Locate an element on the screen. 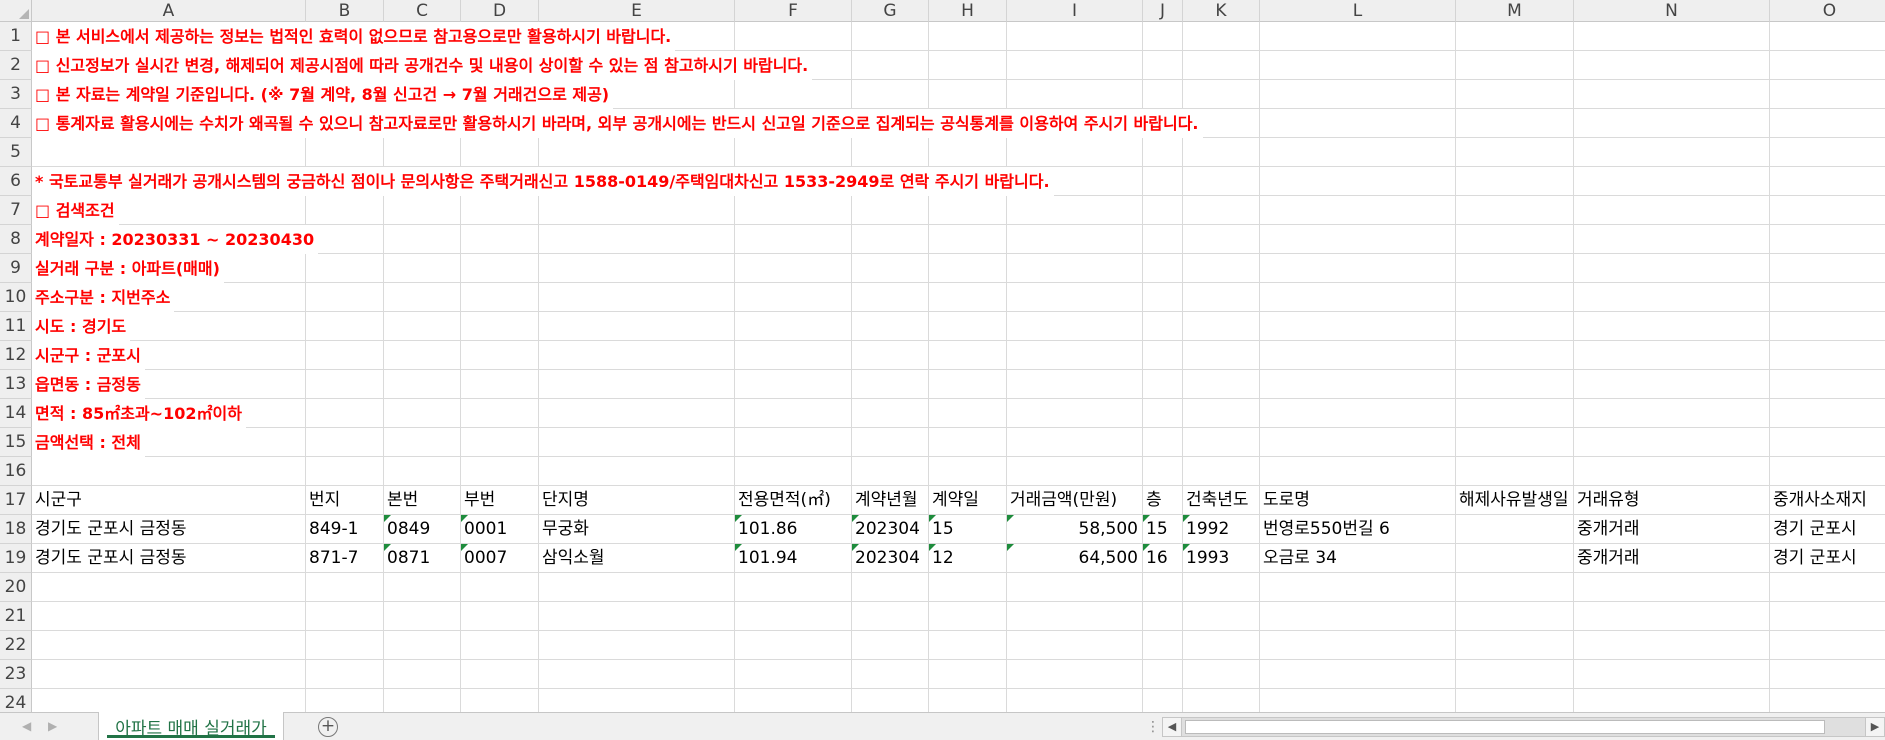  row-header-9: 9 is located at coordinates (16, 268).